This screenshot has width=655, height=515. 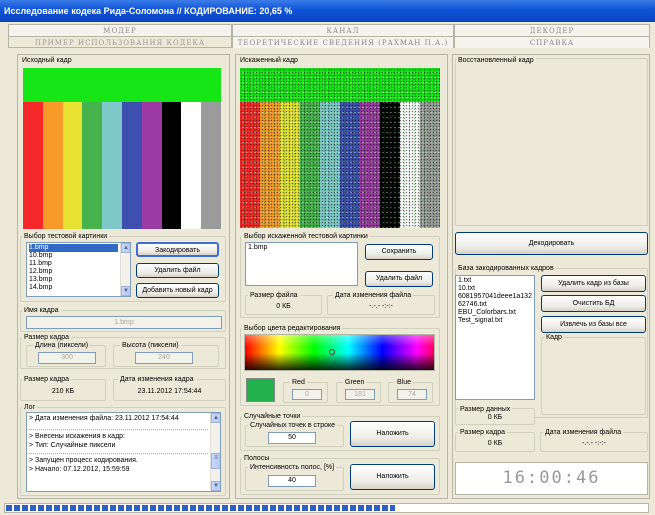 What do you see at coordinates (412, 394) in the screenshot?
I see `blue-field: 74` at bounding box center [412, 394].